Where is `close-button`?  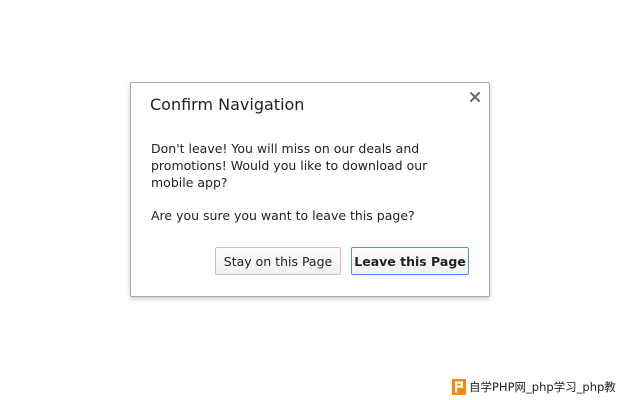
close-button is located at coordinates (475, 97).